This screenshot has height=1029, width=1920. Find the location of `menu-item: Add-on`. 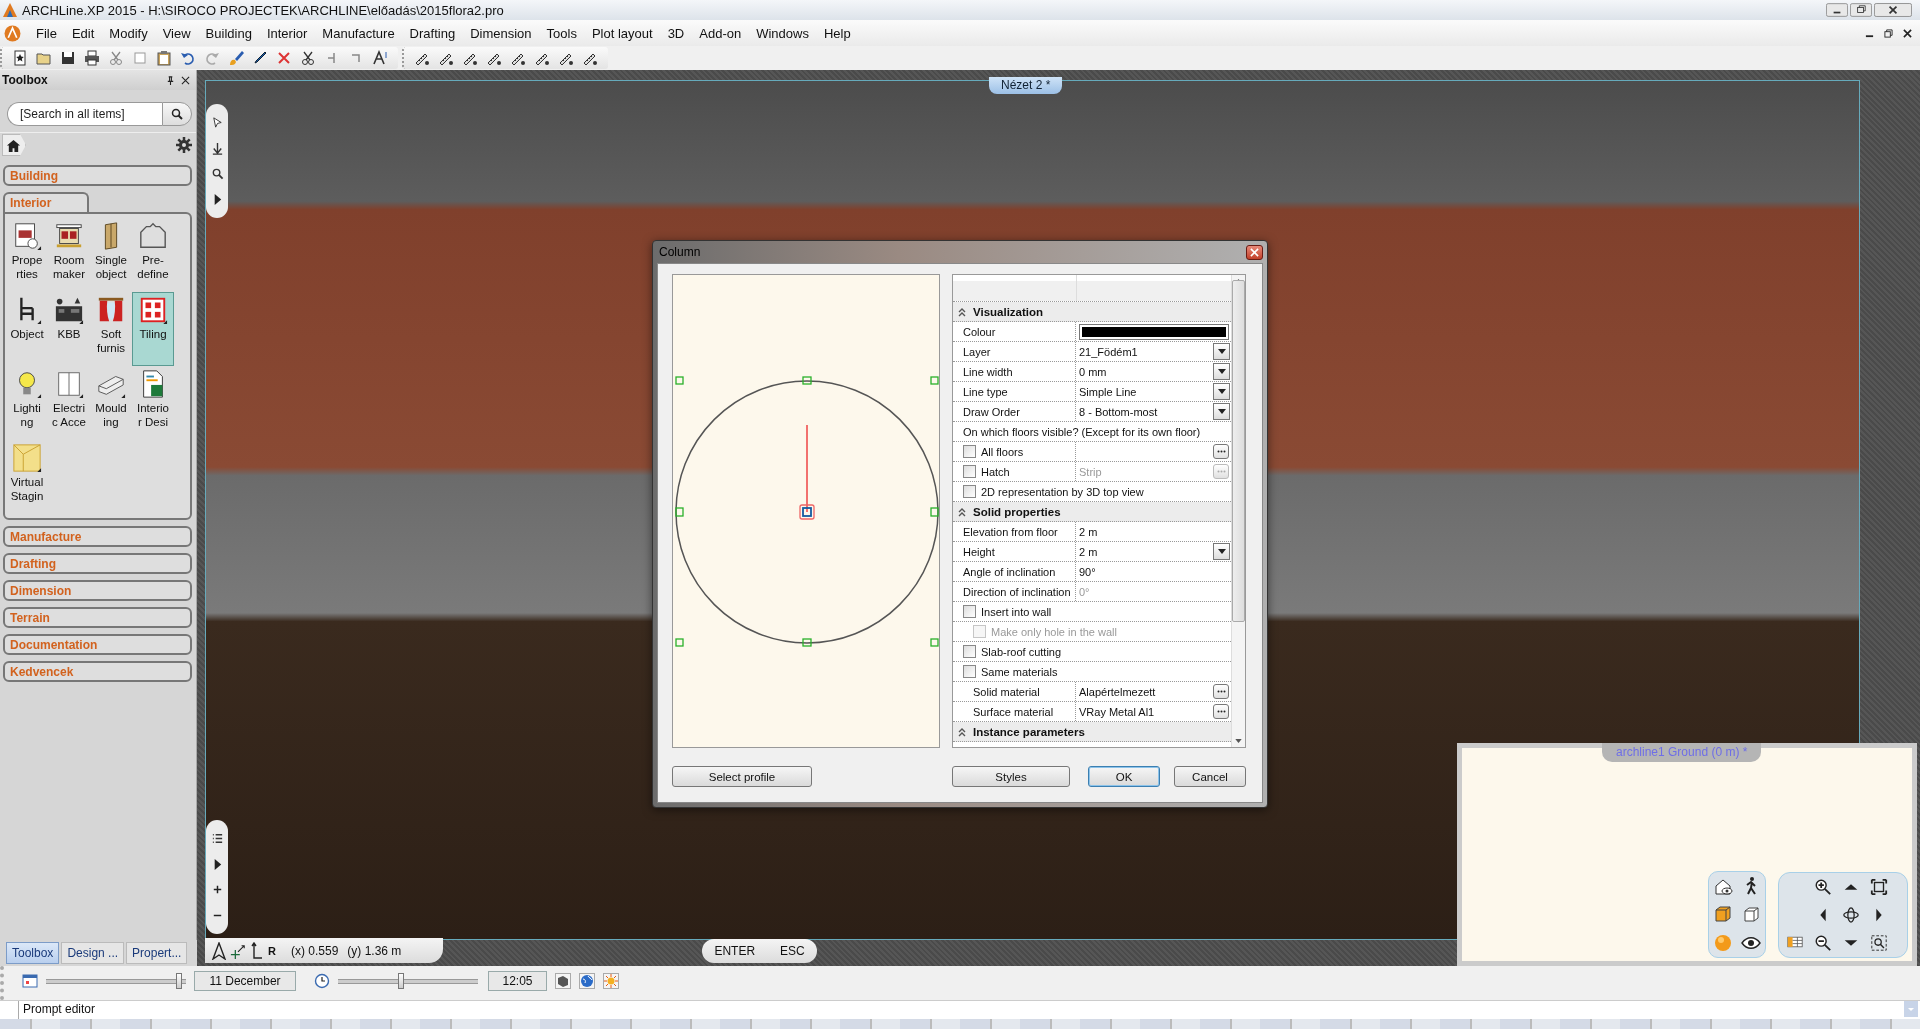

menu-item: Add-on is located at coordinates (720, 33).